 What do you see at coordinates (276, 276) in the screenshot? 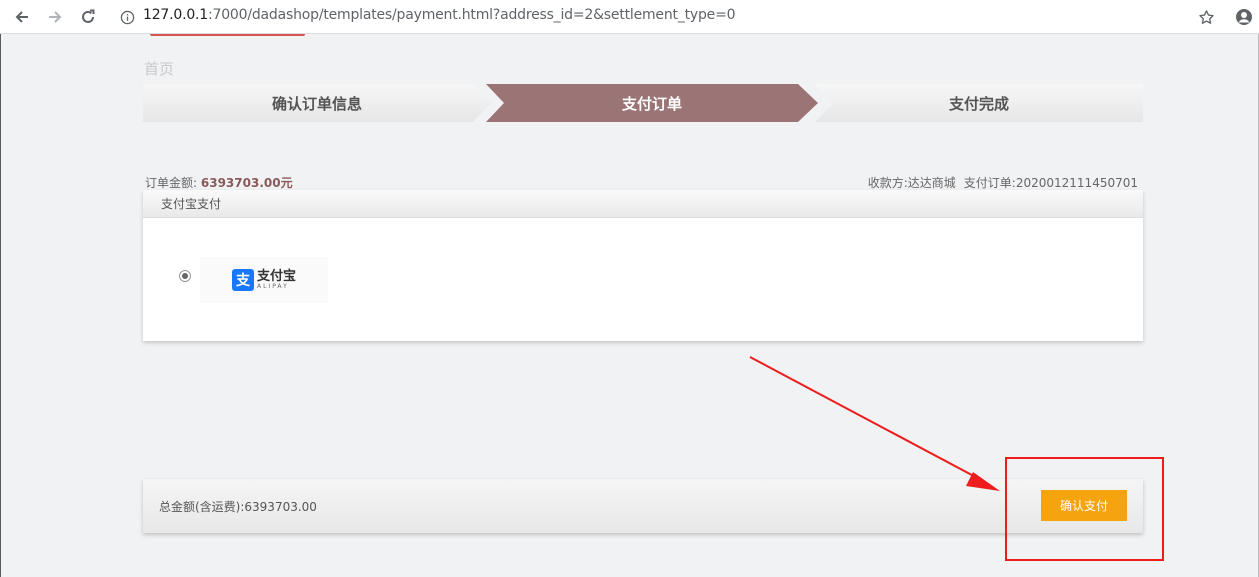
I see `alipay-name: 支付宝` at bounding box center [276, 276].